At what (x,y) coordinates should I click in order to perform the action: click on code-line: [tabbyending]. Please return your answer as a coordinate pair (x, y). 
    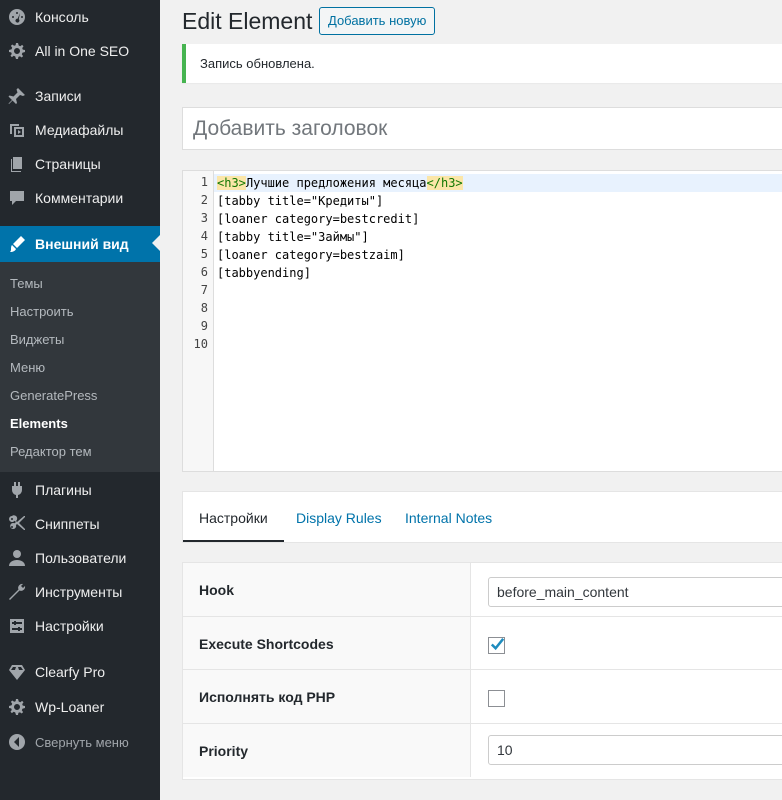
    Looking at the image, I should click on (498, 273).